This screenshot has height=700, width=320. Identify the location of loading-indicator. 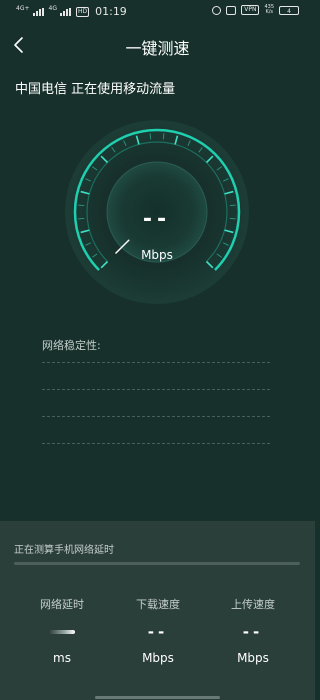
(62, 632).